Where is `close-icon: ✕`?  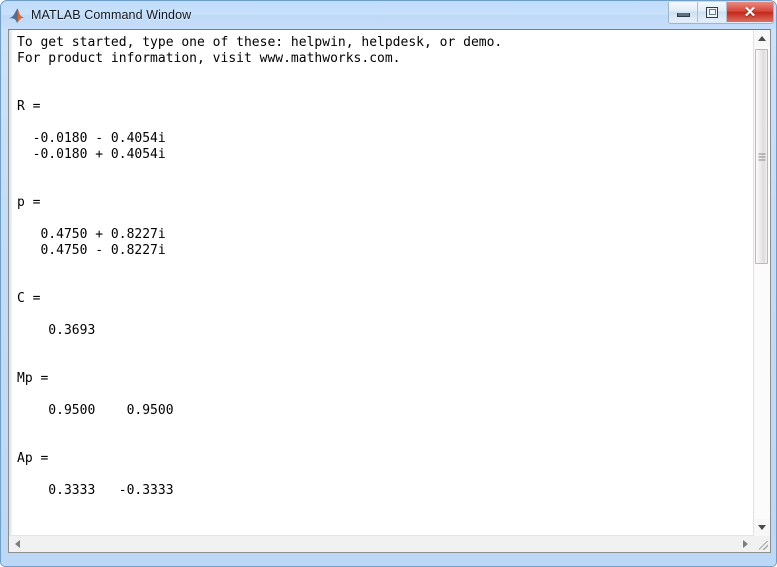 close-icon: ✕ is located at coordinates (750, 12).